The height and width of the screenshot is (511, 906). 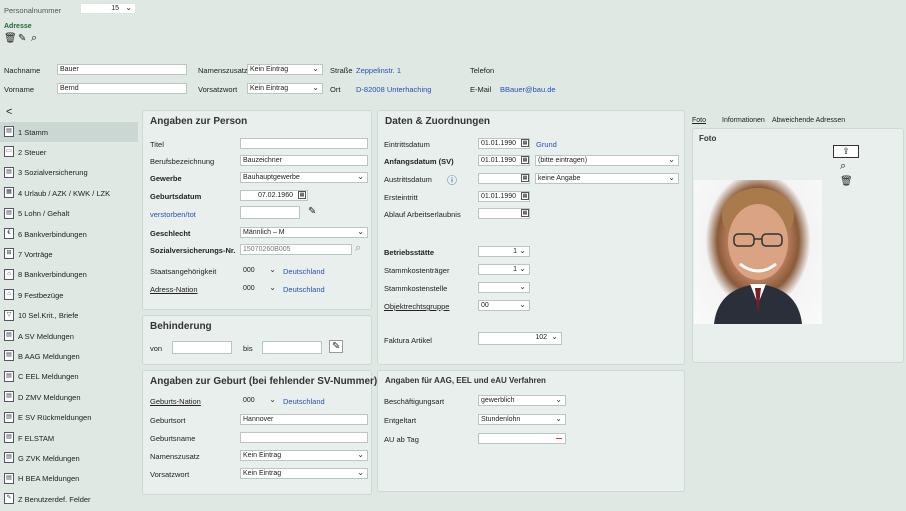 What do you see at coordinates (393, 89) in the screenshot?
I see `city-link: D-82008 Unterhaching` at bounding box center [393, 89].